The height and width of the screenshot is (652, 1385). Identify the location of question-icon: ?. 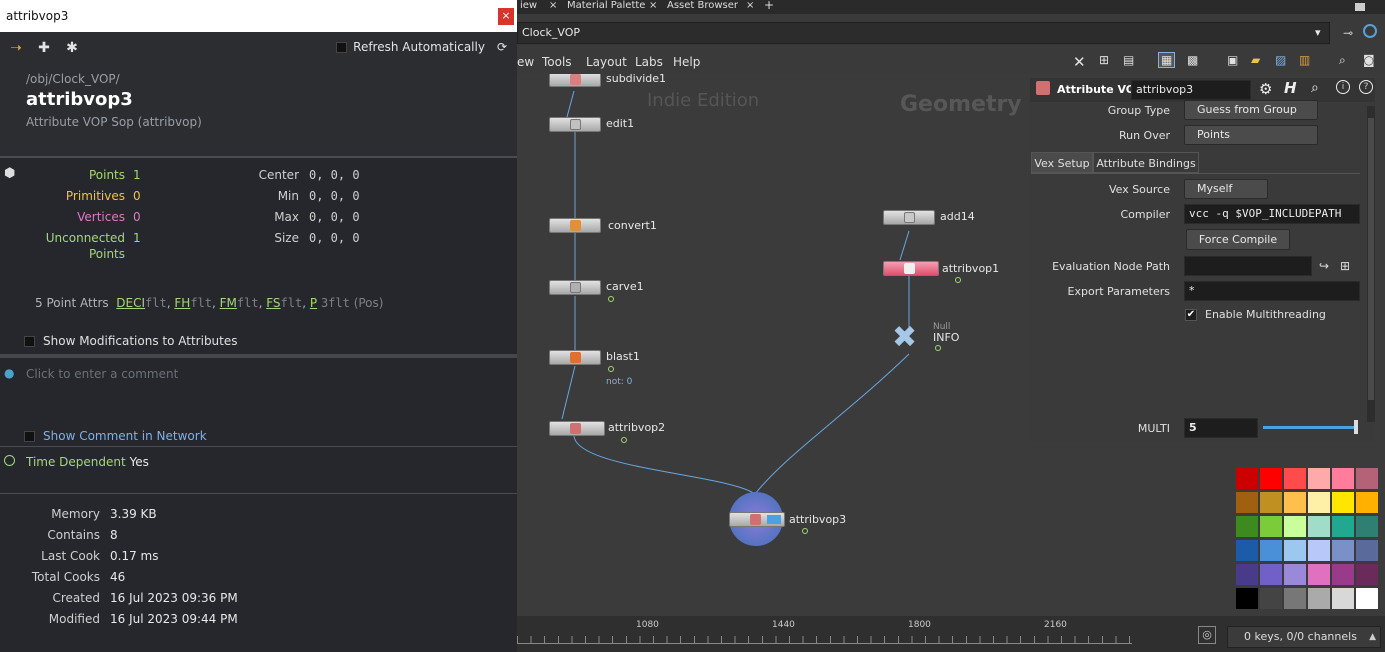
(1366, 87).